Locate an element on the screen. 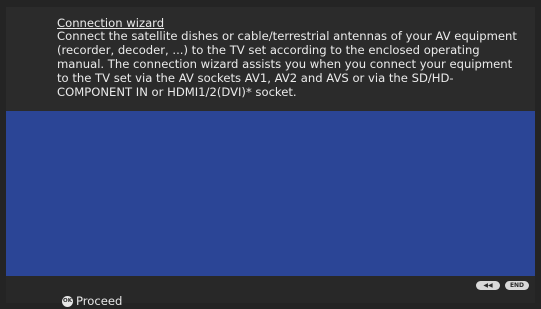  info-title: Connection wizard is located at coordinates (111, 23).